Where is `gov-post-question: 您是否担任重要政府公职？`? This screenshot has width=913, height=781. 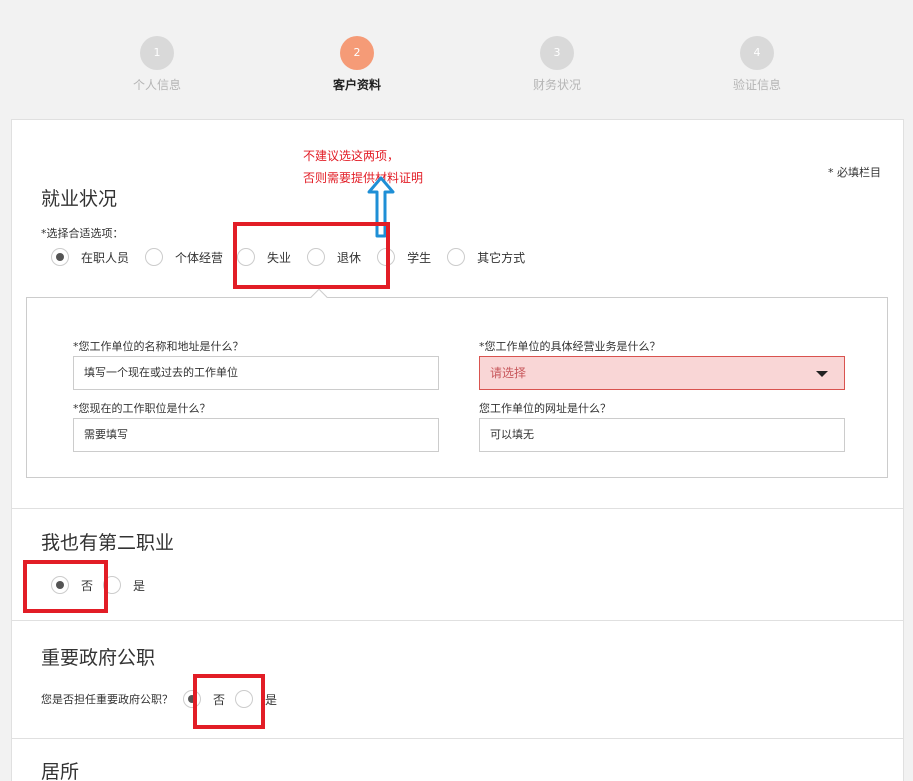
gov-post-question: 您是否担任重要政府公职？ is located at coordinates (107, 699).